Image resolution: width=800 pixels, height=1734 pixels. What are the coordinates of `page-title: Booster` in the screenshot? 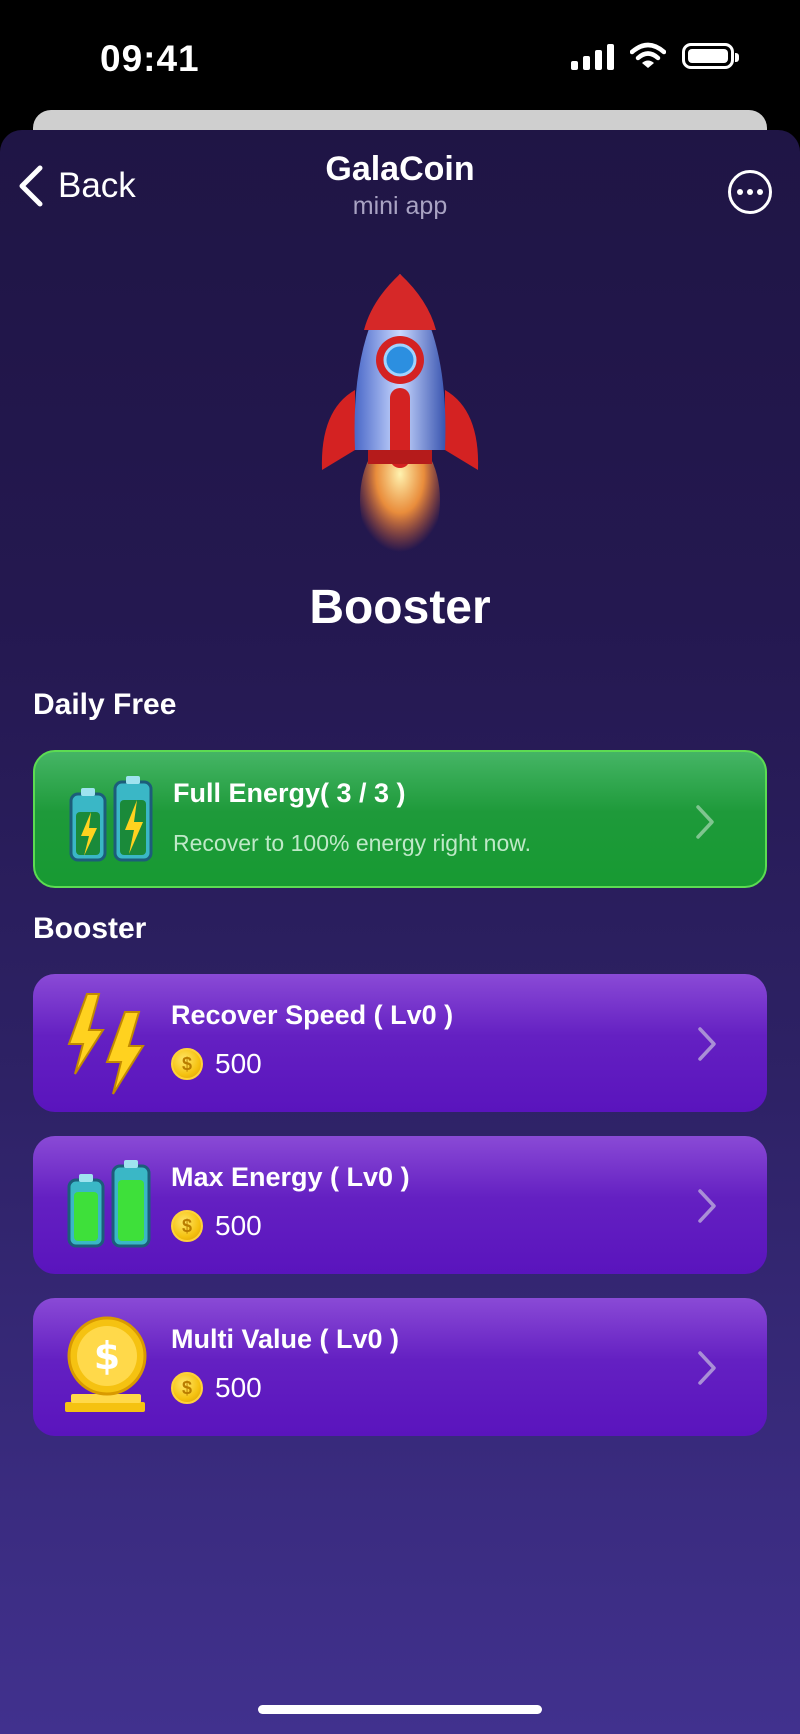 It's located at (400, 607).